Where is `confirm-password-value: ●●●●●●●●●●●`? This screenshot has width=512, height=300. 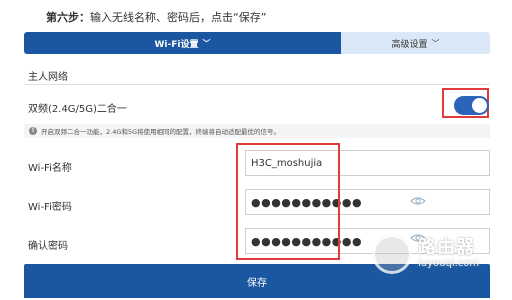 confirm-password-value: ●●●●●●●●●●● is located at coordinates (307, 241).